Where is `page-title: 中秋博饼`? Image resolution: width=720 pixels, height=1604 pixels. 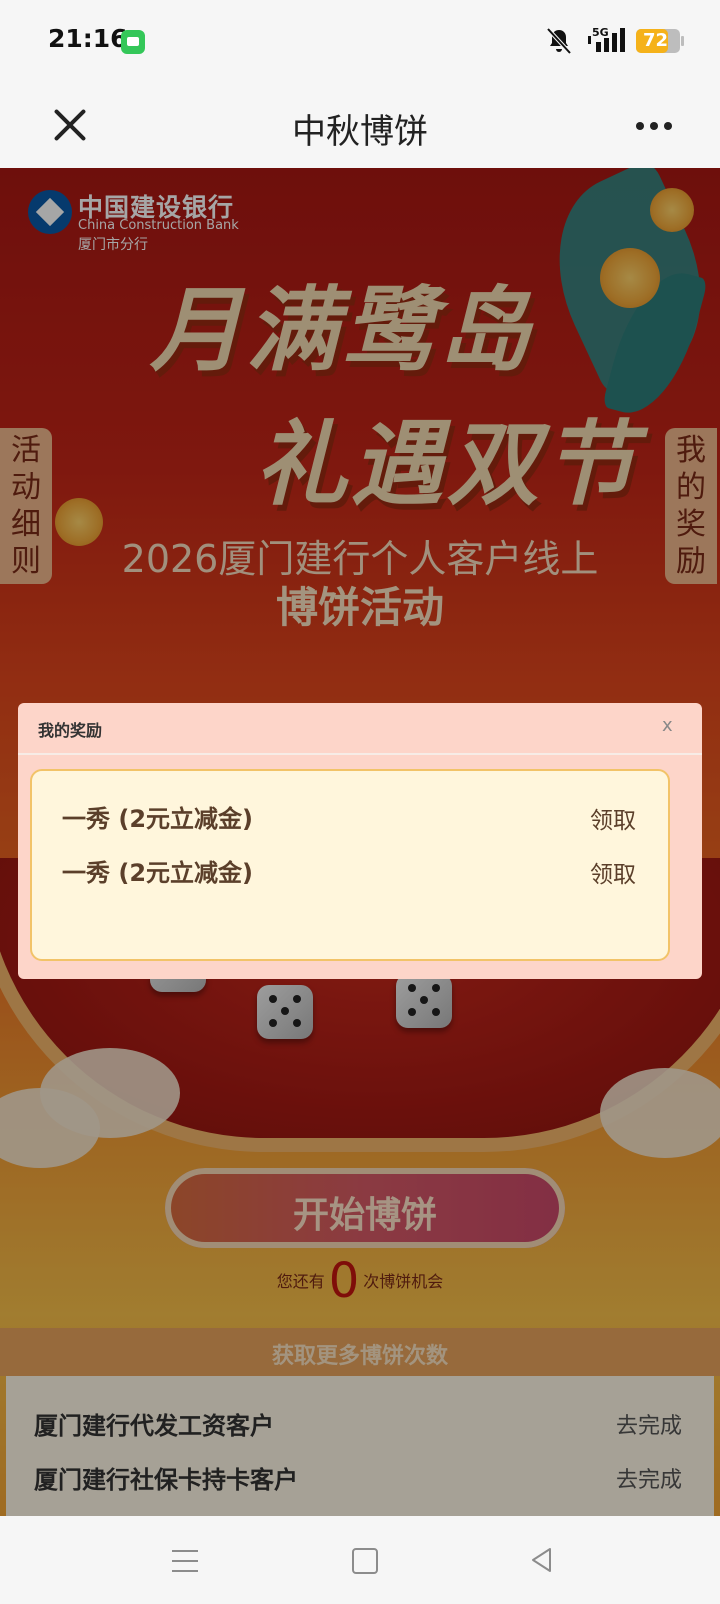
page-title: 中秋博饼 is located at coordinates (360, 132).